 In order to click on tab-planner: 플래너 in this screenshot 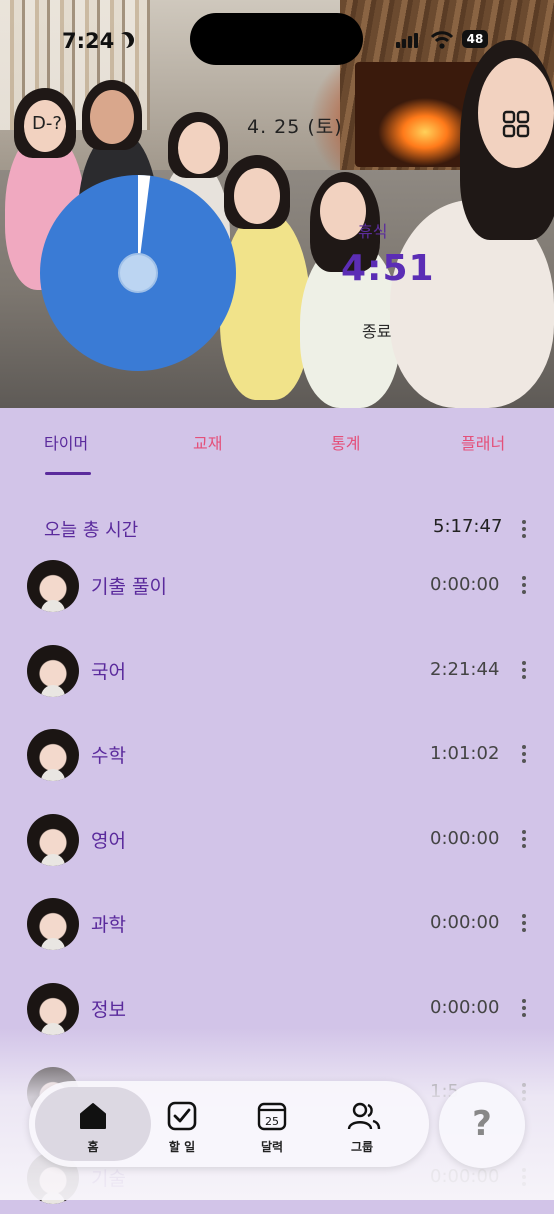, I will do `click(483, 442)`.